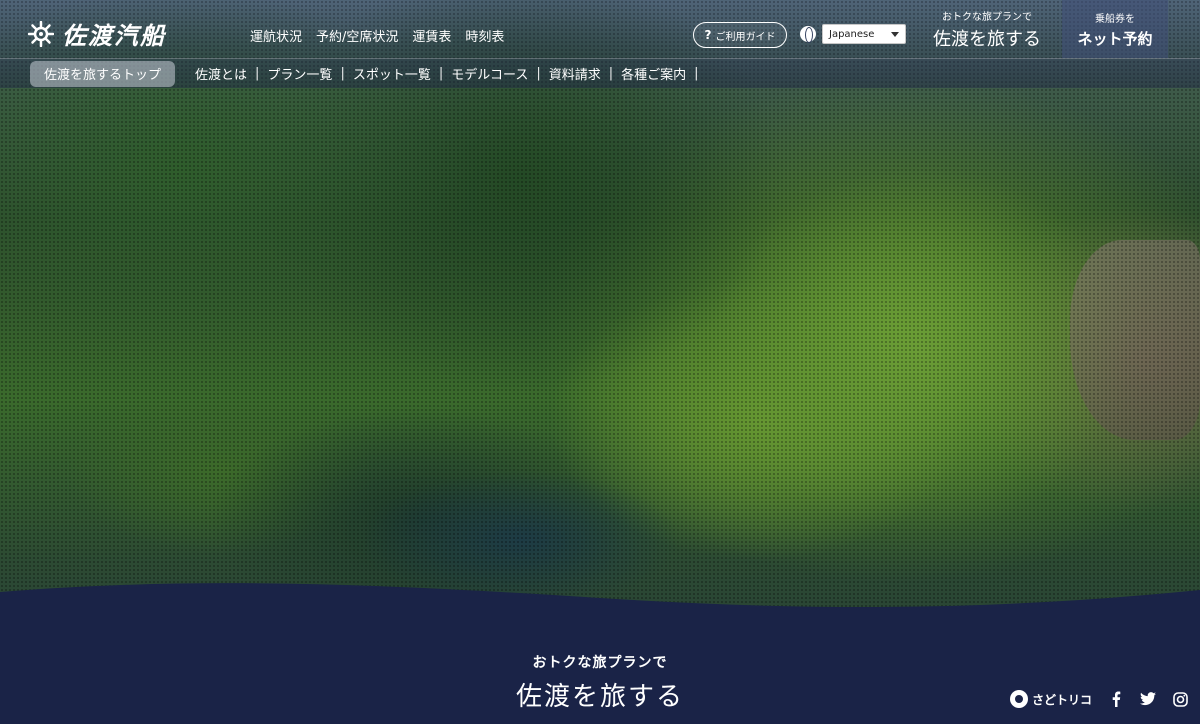 The image size is (1200, 724). I want to click on logo-text: 佐渡汽船, so click(114, 35).